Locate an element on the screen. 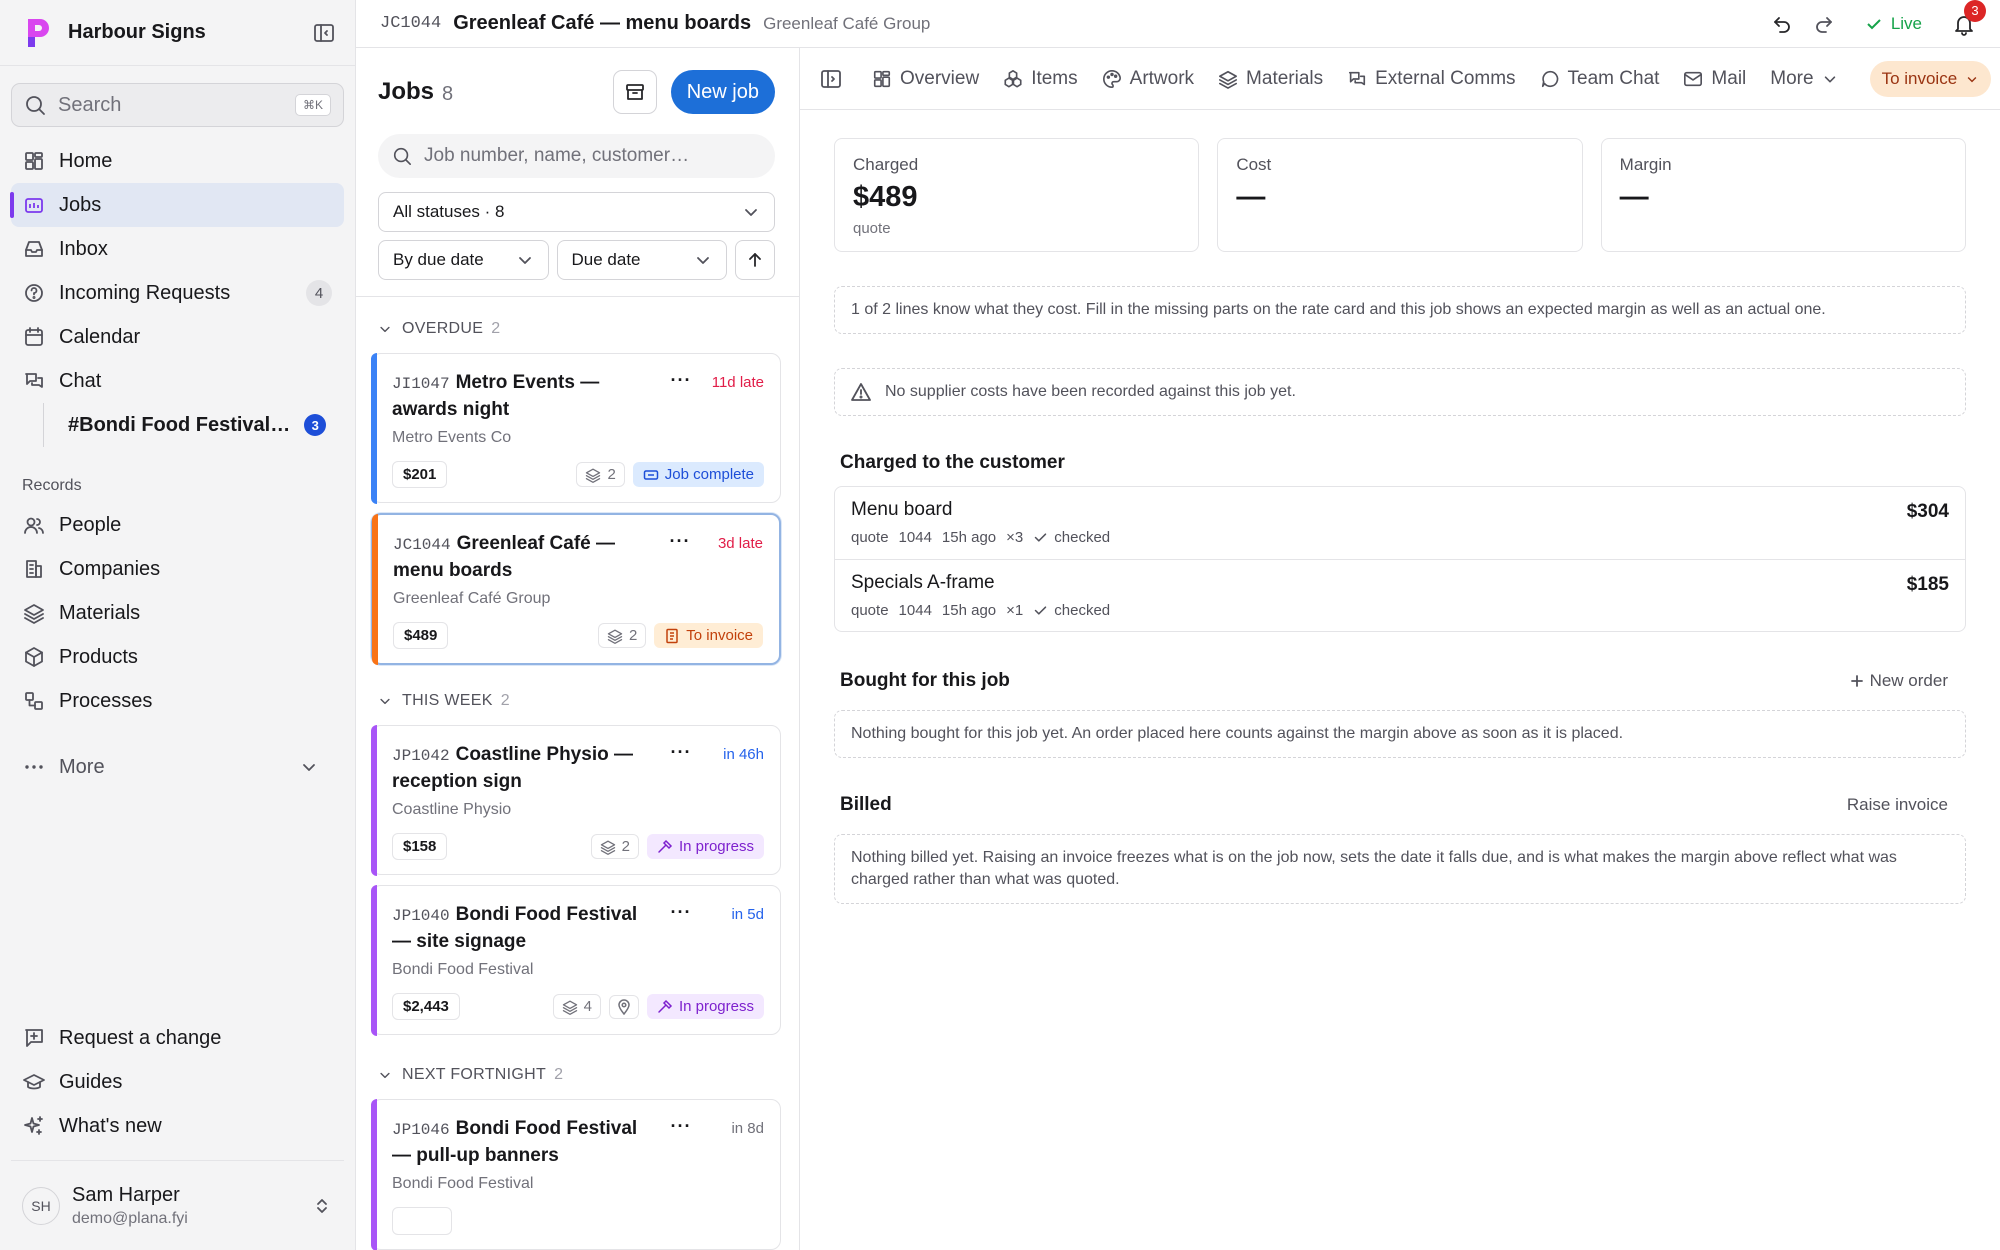 The width and height of the screenshot is (2000, 1250). nav-materials: Materials is located at coordinates (177, 613).